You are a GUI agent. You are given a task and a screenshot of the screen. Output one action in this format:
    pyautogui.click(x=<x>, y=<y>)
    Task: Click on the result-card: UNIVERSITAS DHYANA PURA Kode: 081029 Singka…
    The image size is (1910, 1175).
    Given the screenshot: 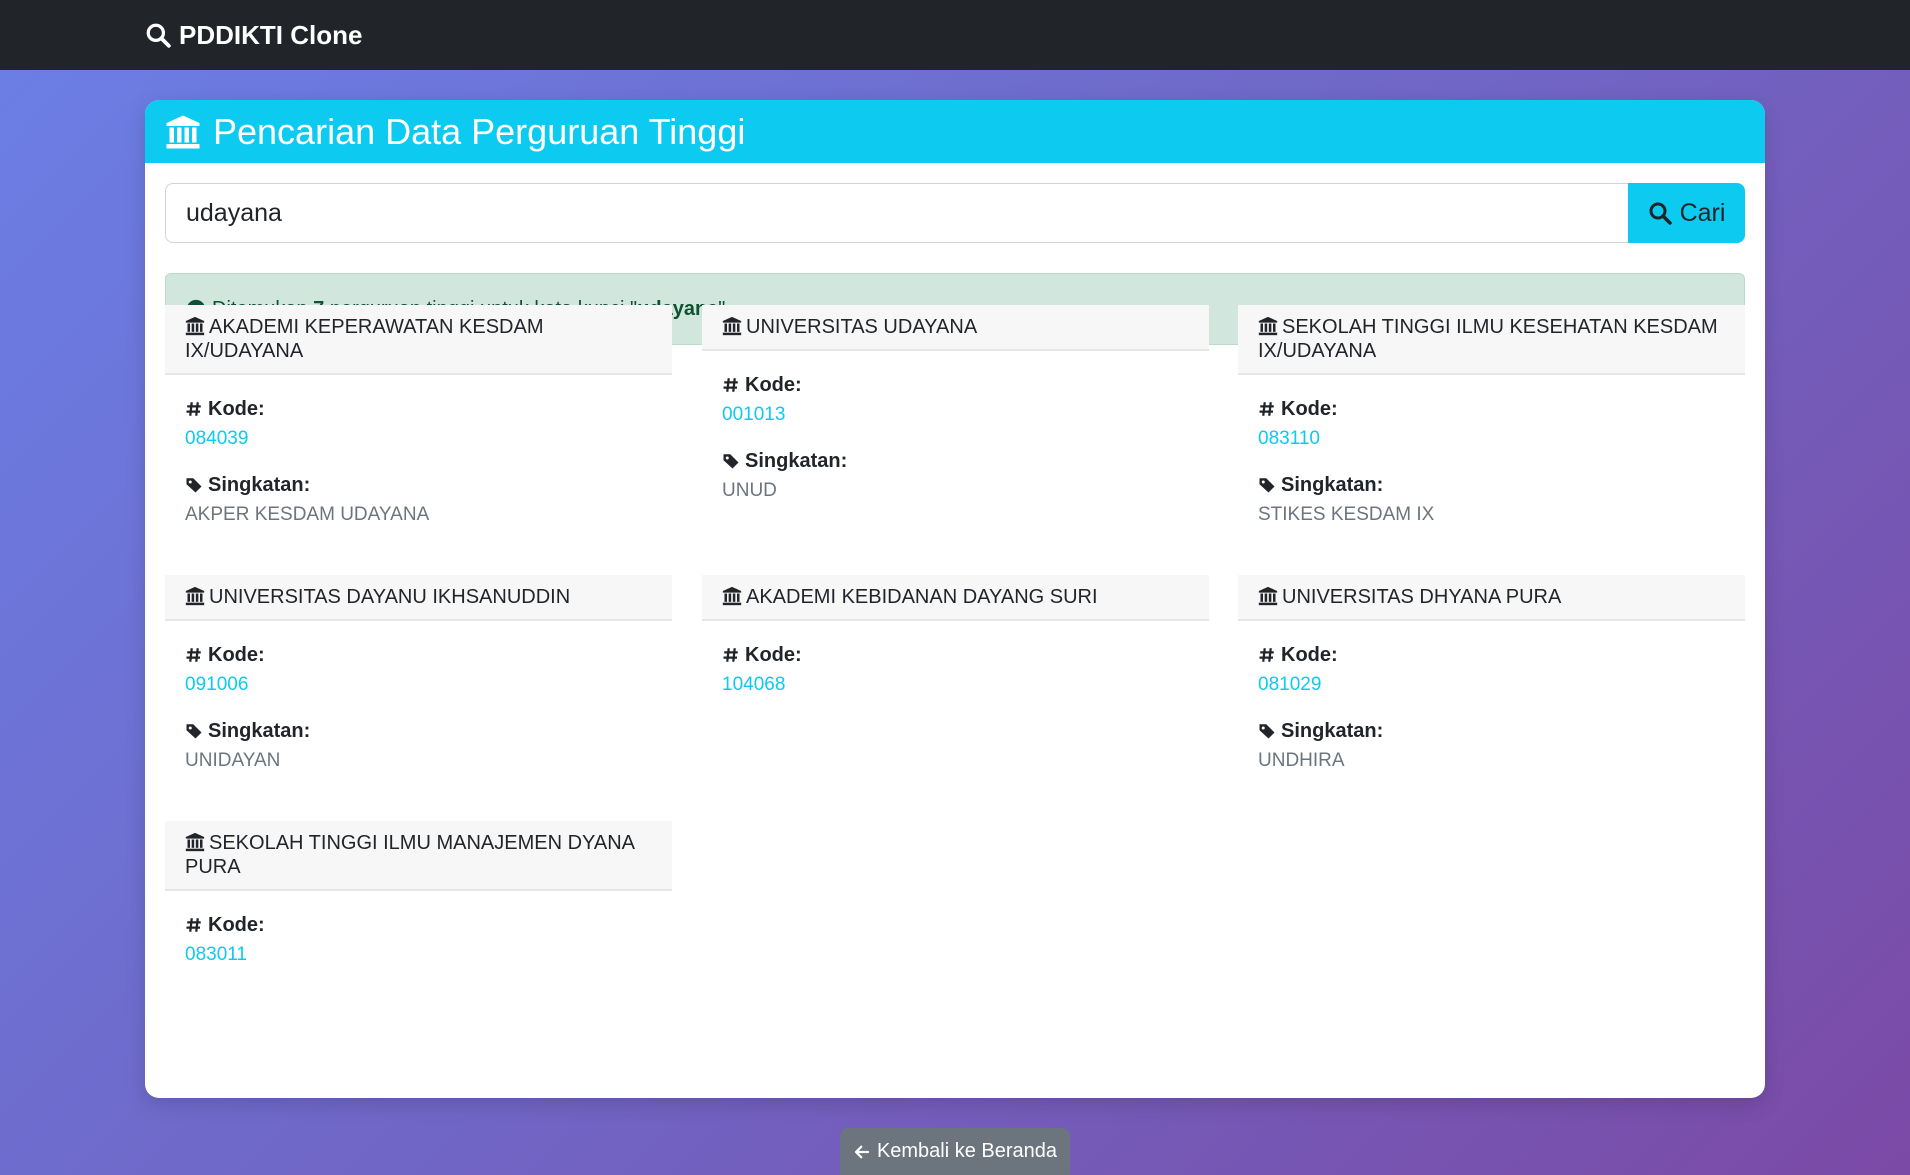 What is the action you would take?
    pyautogui.click(x=1491, y=674)
    